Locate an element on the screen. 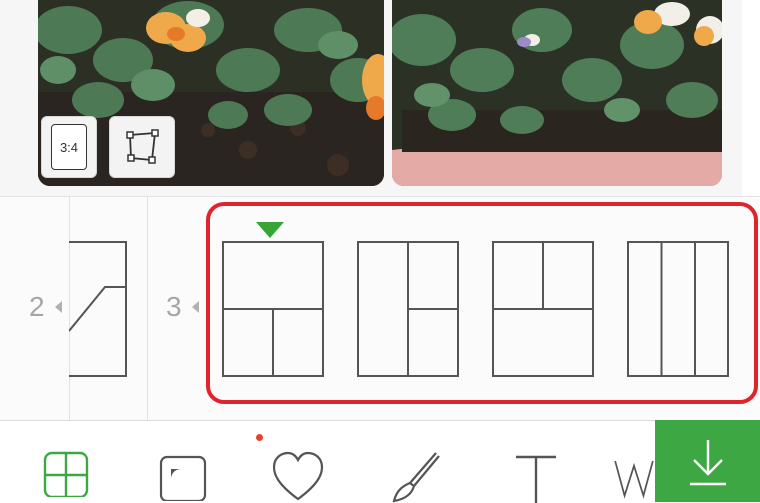 The image size is (760, 503). toolbar-text-button is located at coordinates (536, 476).